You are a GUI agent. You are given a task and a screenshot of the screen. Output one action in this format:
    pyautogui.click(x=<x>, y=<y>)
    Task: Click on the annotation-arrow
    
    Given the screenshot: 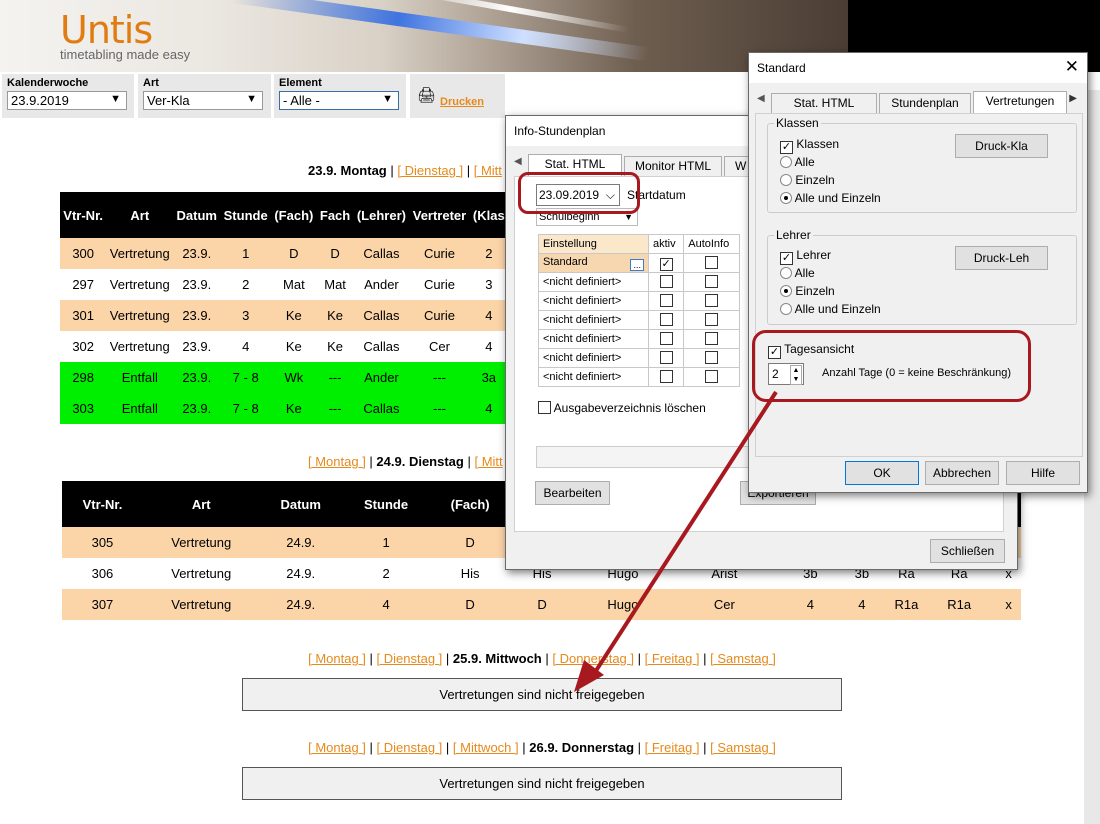 What is the action you would take?
    pyautogui.click(x=676, y=541)
    